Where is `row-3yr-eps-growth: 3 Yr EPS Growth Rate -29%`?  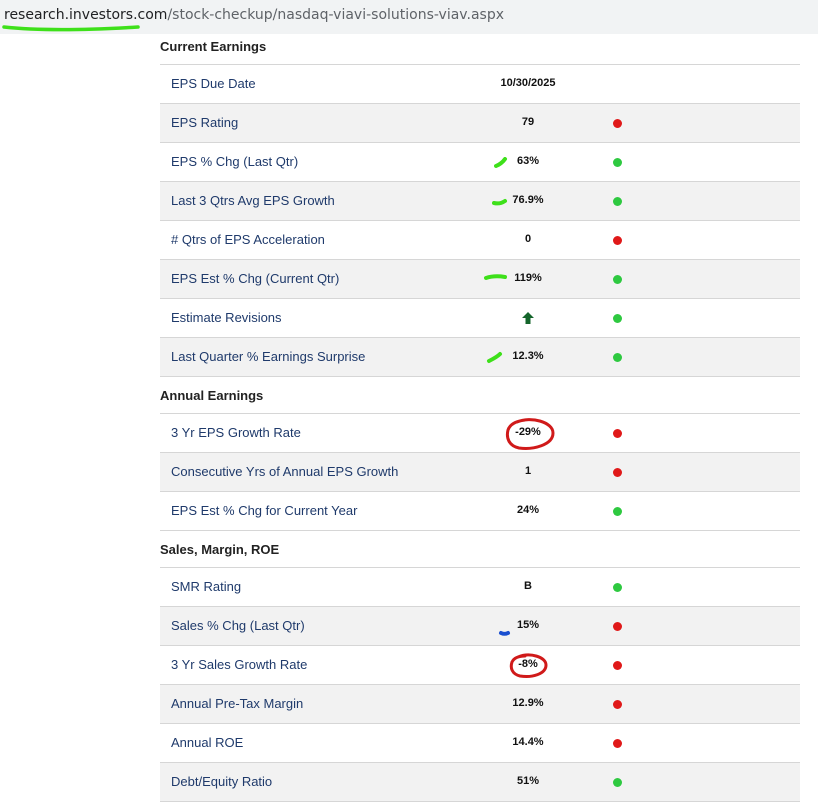 row-3yr-eps-growth: 3 Yr EPS Growth Rate -29% is located at coordinates (480, 433).